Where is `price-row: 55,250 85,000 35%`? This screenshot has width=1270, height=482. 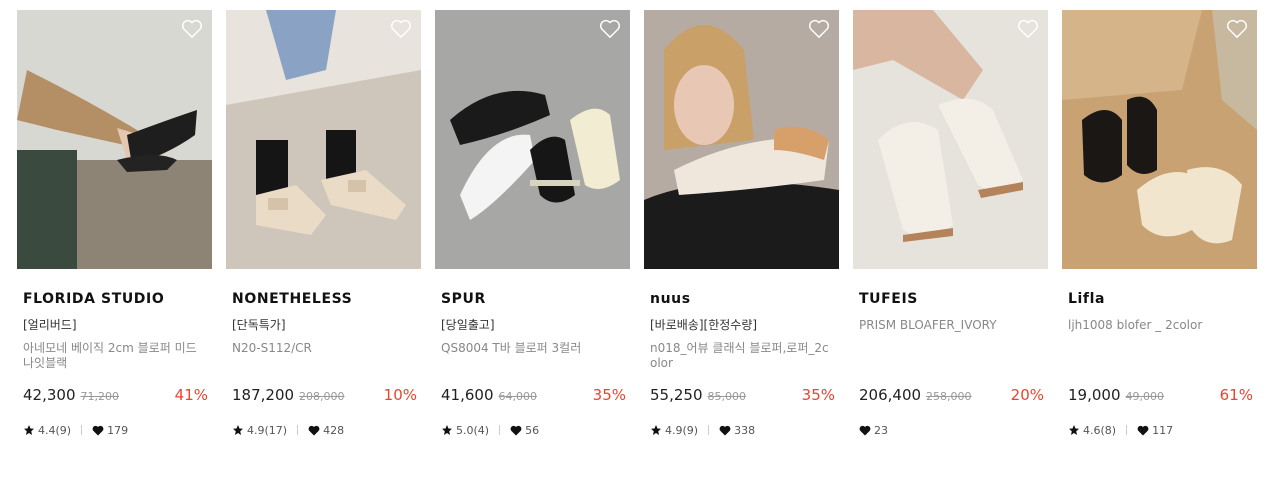
price-row: 55,250 85,000 35% is located at coordinates (742, 396).